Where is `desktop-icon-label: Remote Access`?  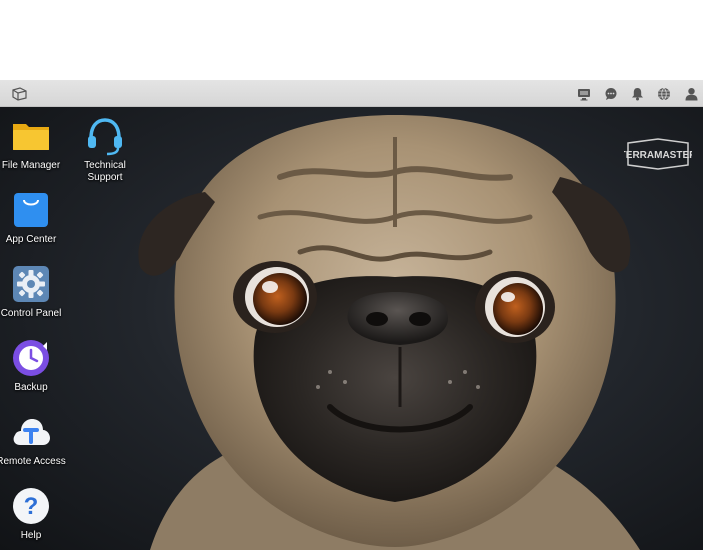
desktop-icon-label: Remote Access is located at coordinates (33, 461).